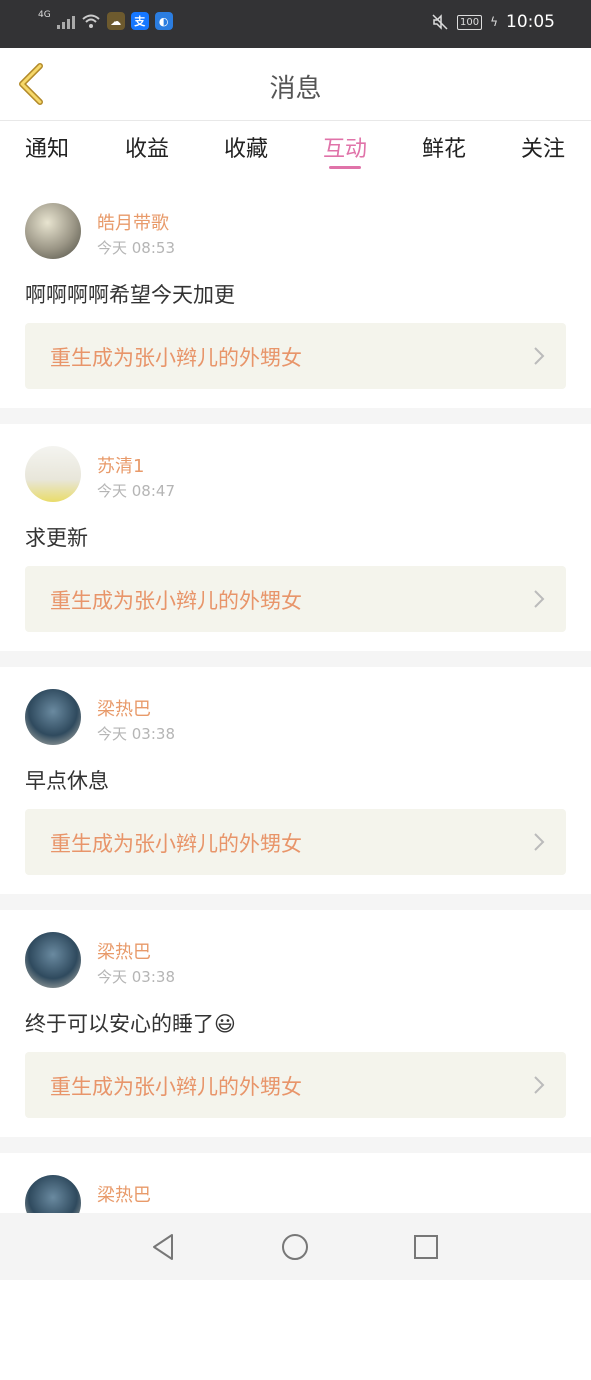 The height and width of the screenshot is (1380, 591). I want to click on tab-income: 收益, so click(147, 147).